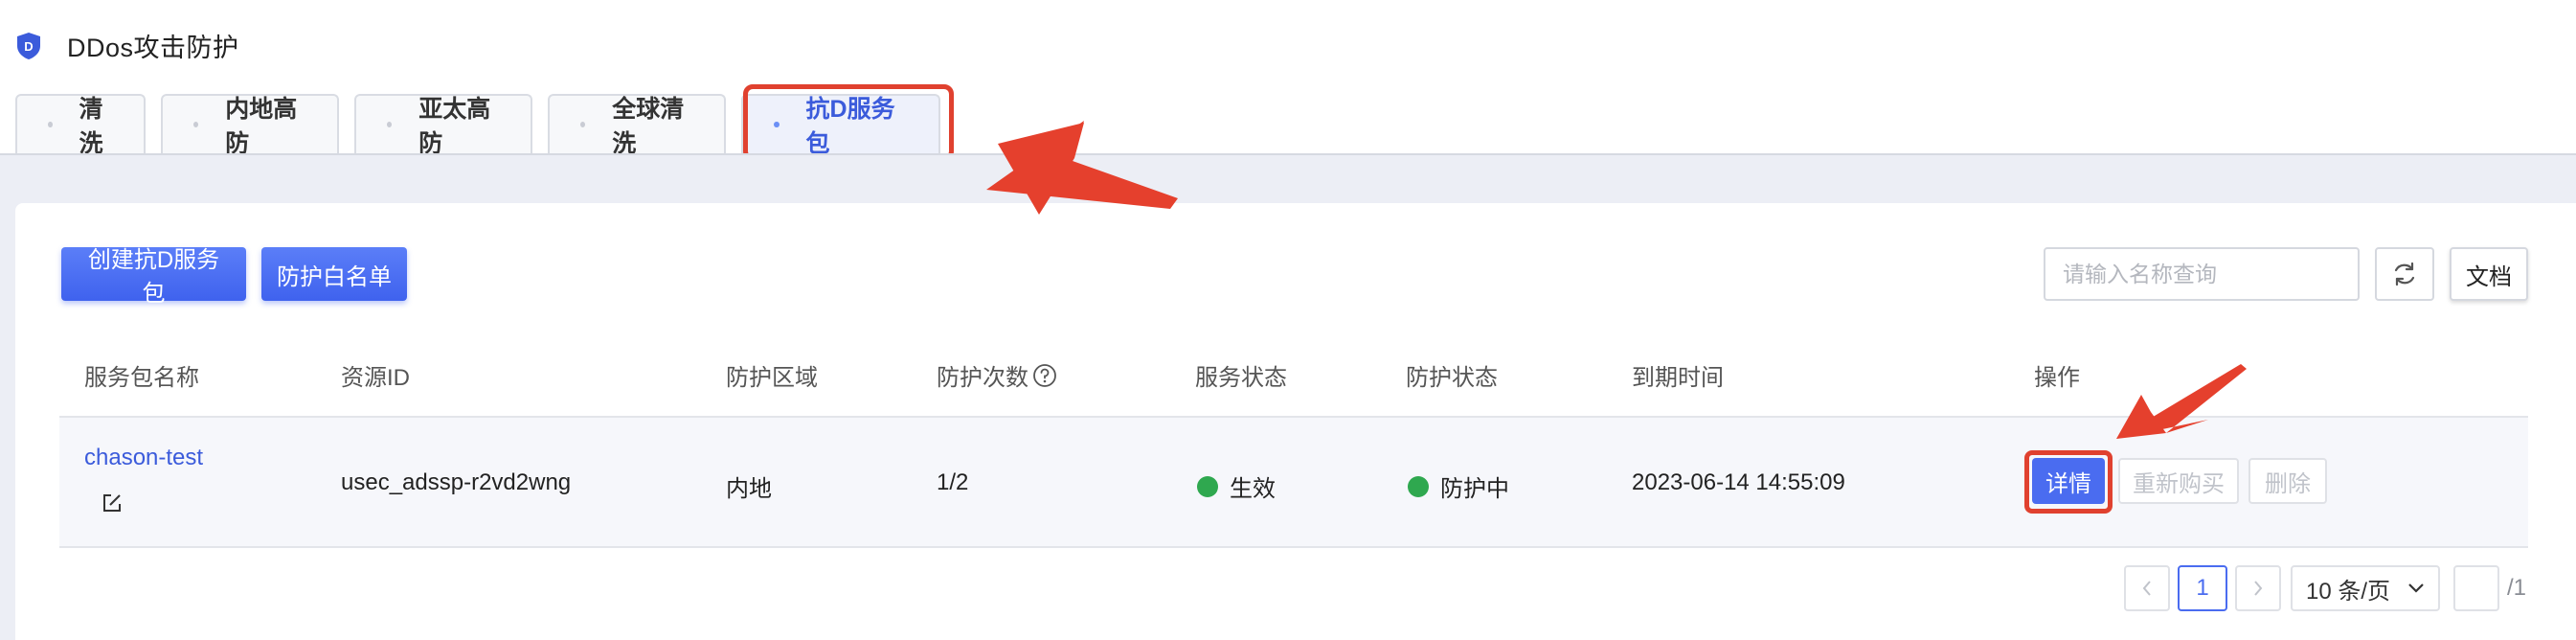  Describe the element at coordinates (2068, 482) in the screenshot. I see `highlight-box-detail` at that location.